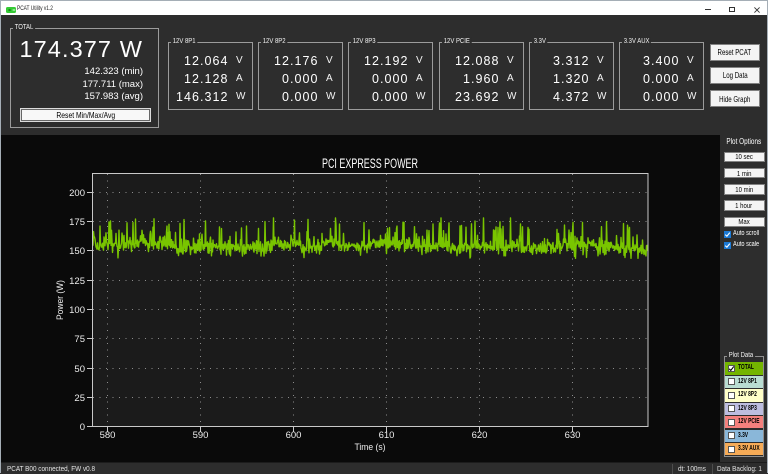 The height and width of the screenshot is (474, 768). I want to click on svg-text: Power (W), so click(60, 300).